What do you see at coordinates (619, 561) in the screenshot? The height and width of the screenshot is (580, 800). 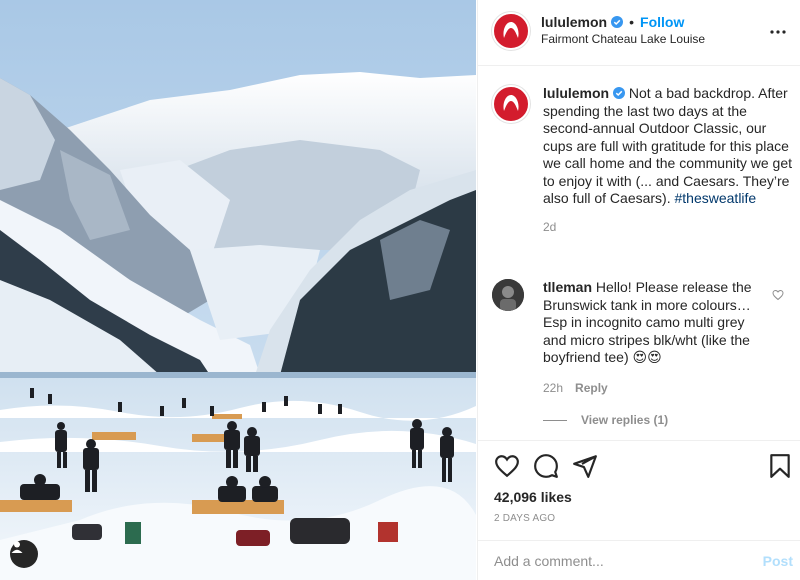 I see `comment-input` at bounding box center [619, 561].